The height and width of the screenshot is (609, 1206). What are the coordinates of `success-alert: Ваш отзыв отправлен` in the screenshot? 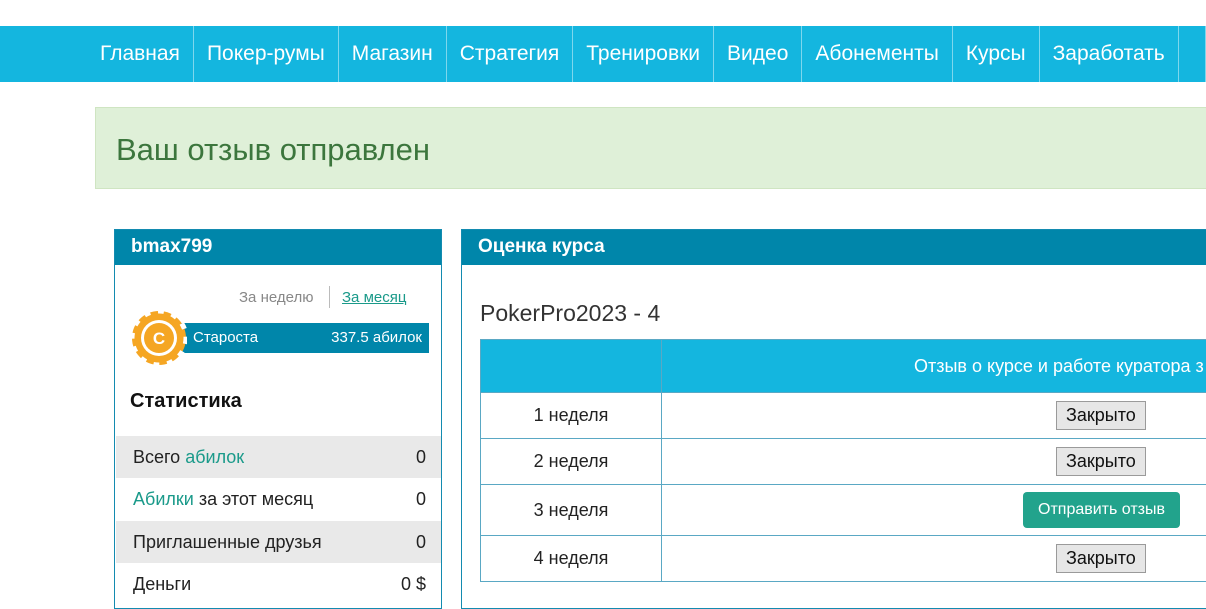 It's located at (650, 148).